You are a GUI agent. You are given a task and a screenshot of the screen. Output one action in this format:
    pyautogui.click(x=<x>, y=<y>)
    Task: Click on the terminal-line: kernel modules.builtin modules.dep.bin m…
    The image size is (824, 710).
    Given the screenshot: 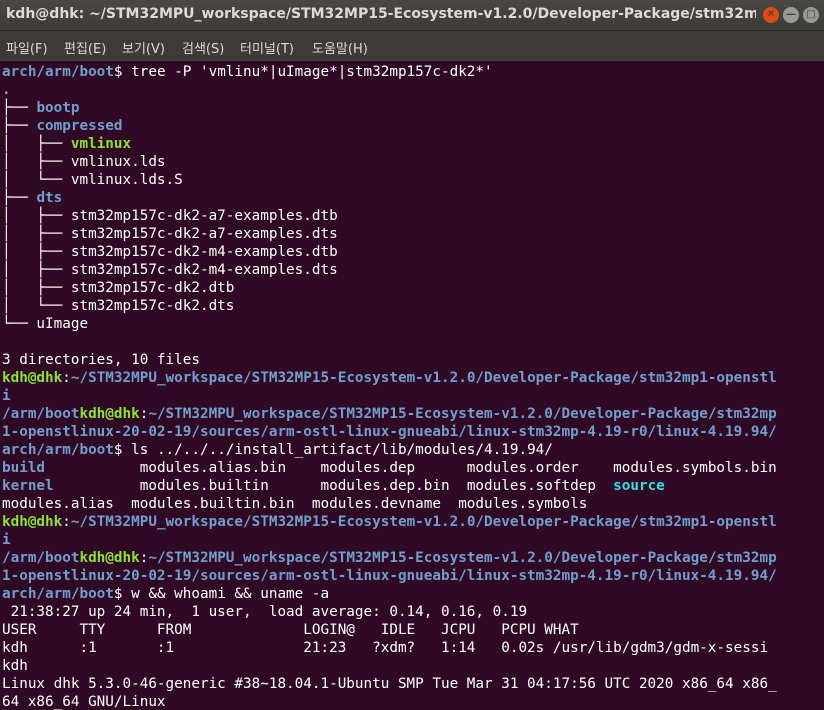 What is the action you would take?
    pyautogui.click(x=333, y=486)
    